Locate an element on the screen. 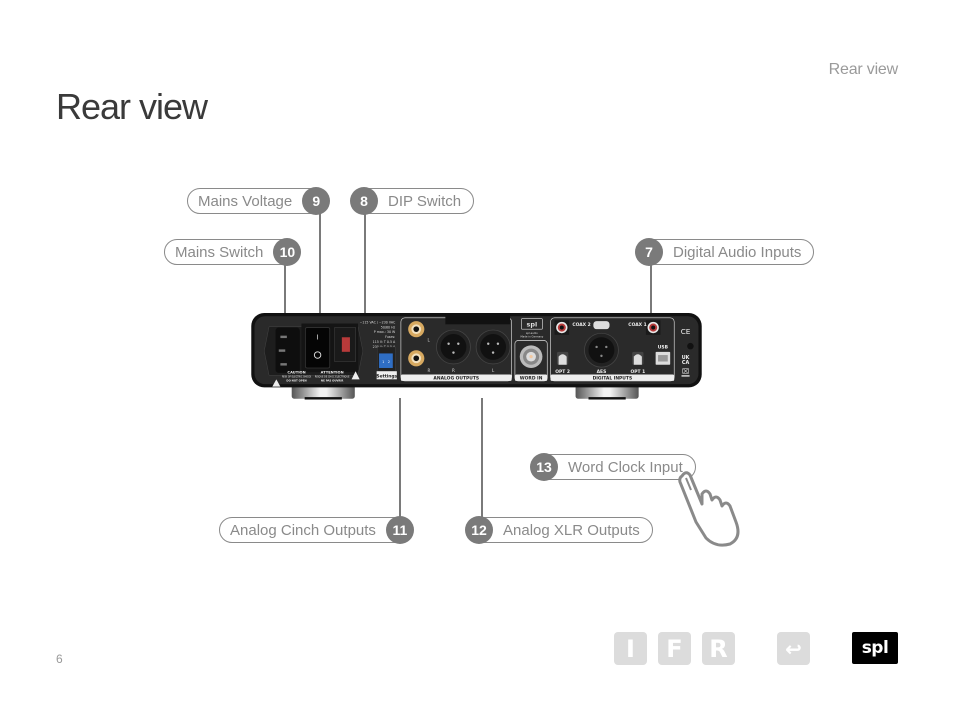  svg-text: OPT 2 is located at coordinates (562, 372).